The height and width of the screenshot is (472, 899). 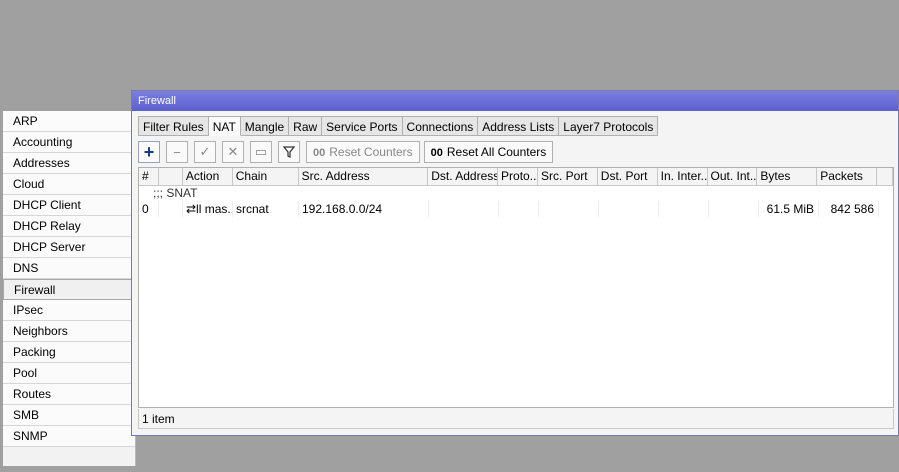 What do you see at coordinates (224, 126) in the screenshot?
I see `tab-nat: NAT` at bounding box center [224, 126].